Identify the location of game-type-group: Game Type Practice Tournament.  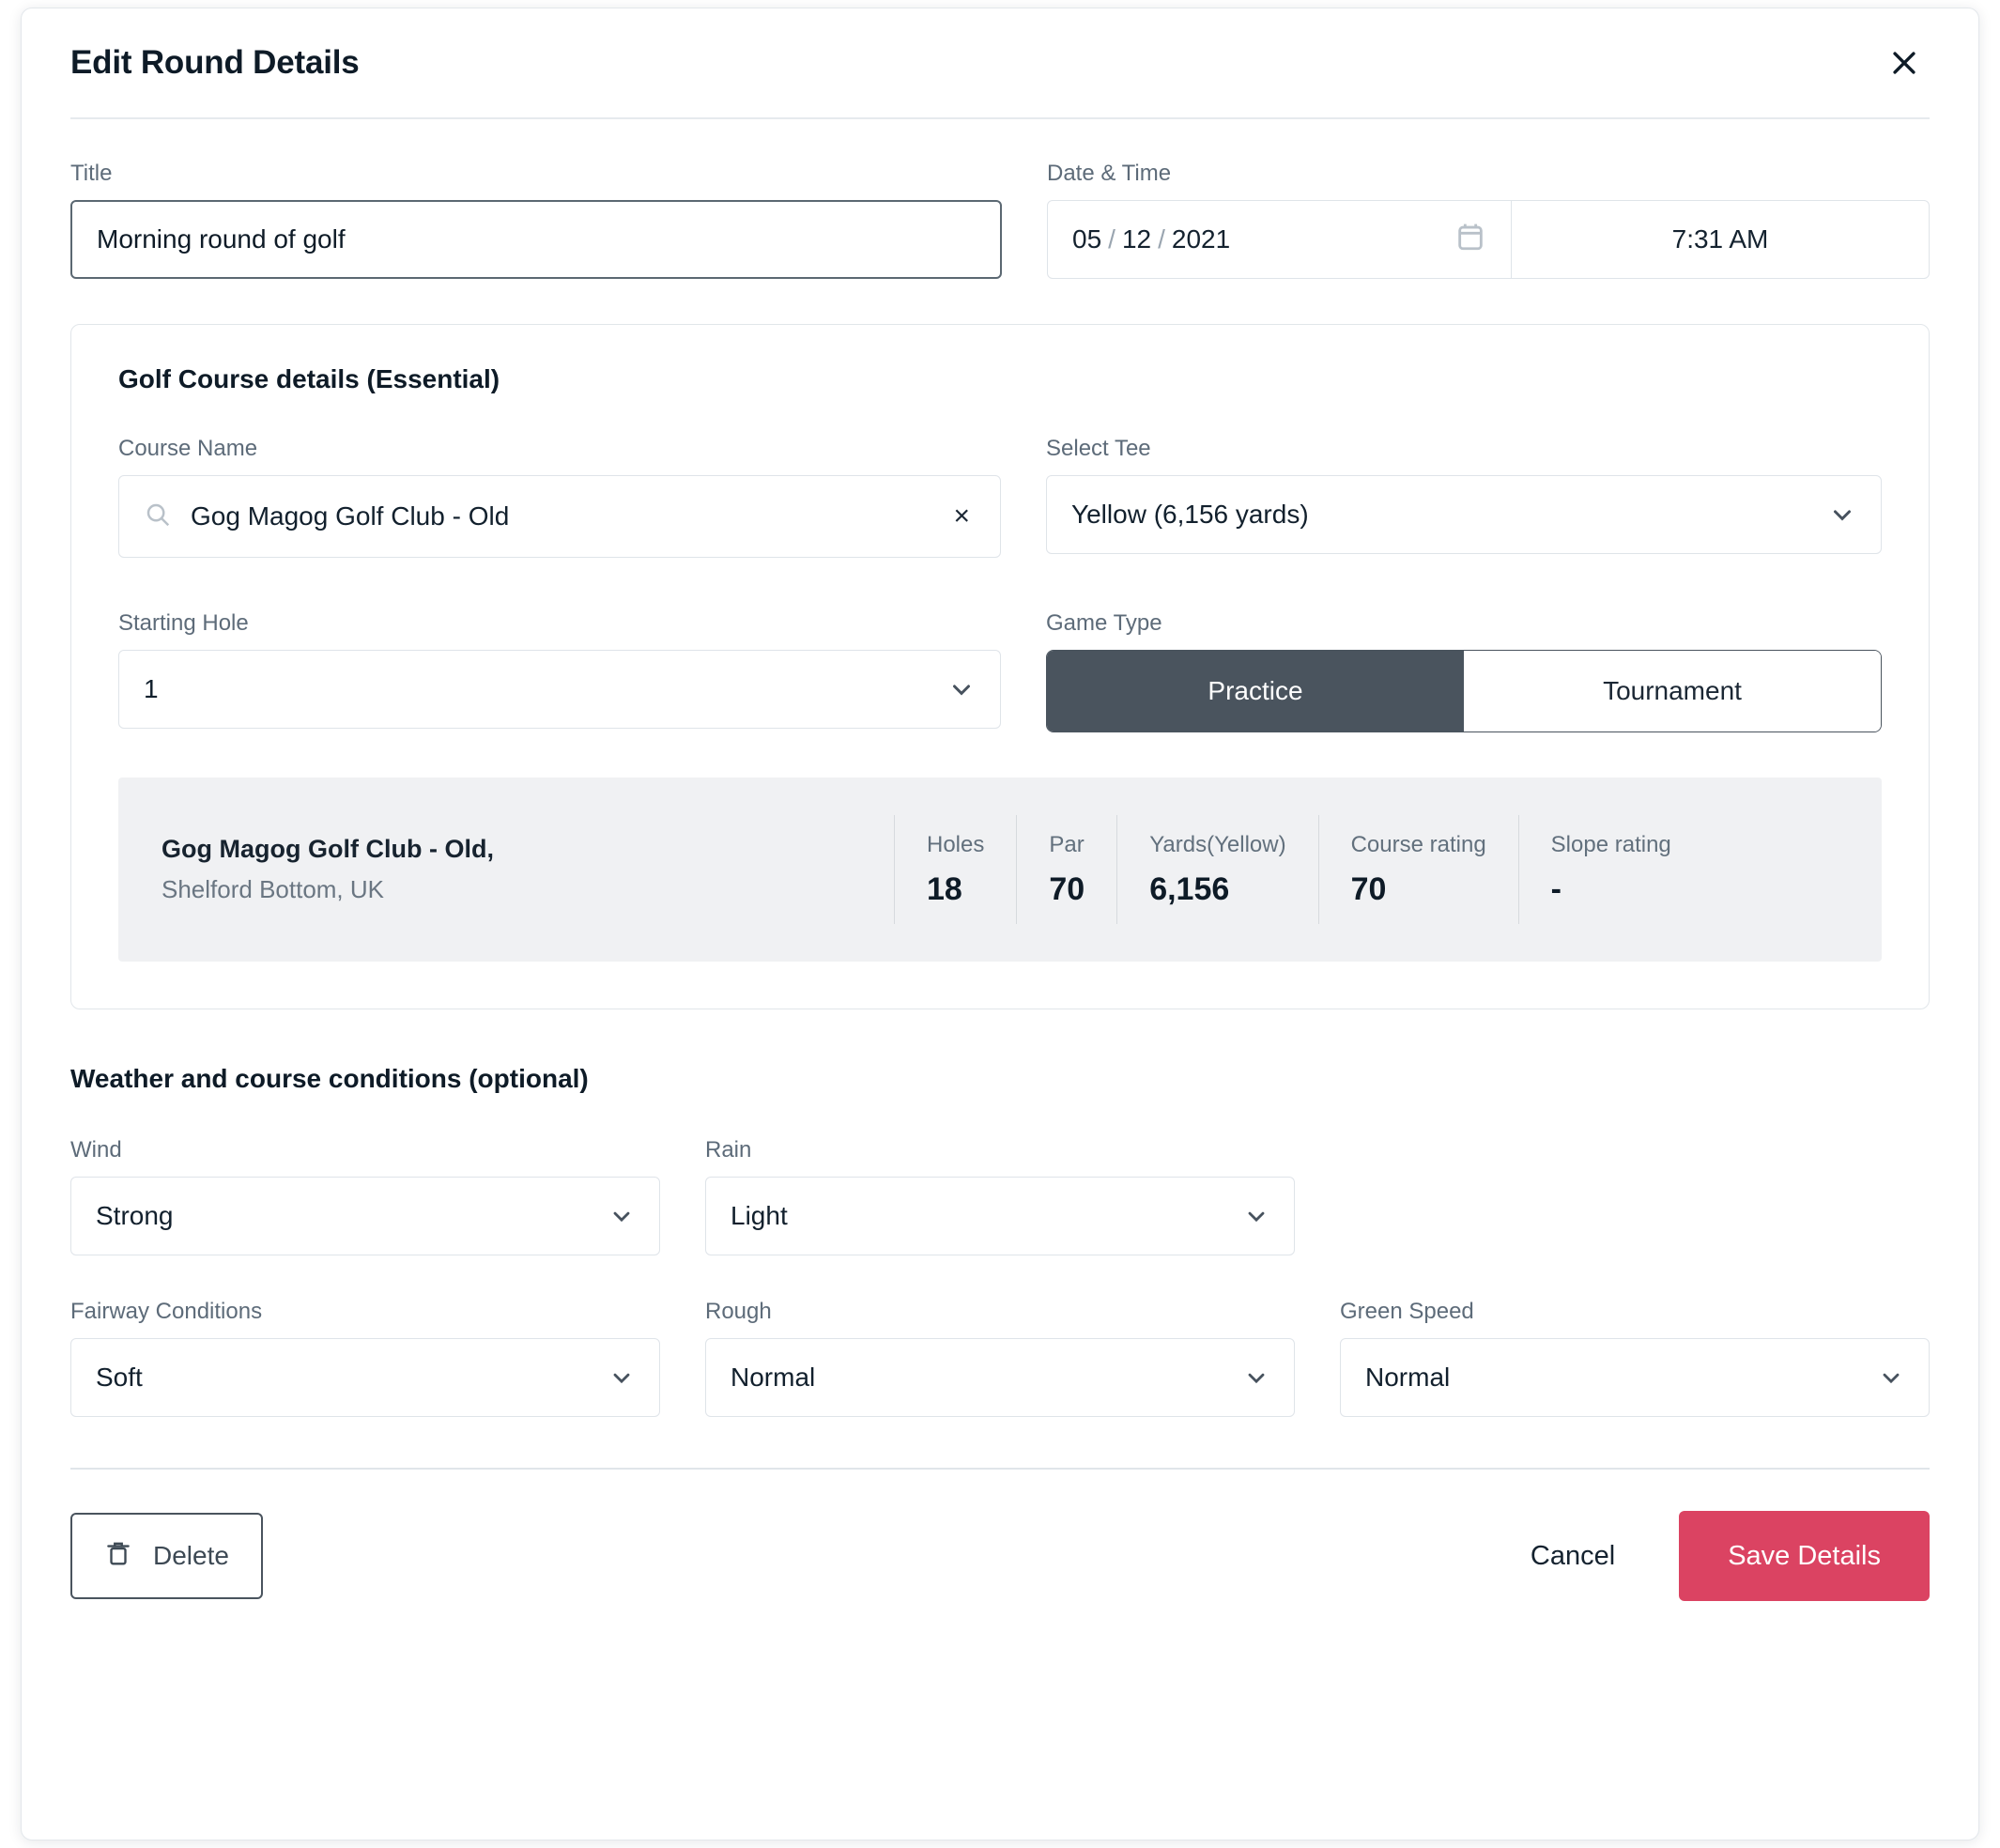
(1464, 671).